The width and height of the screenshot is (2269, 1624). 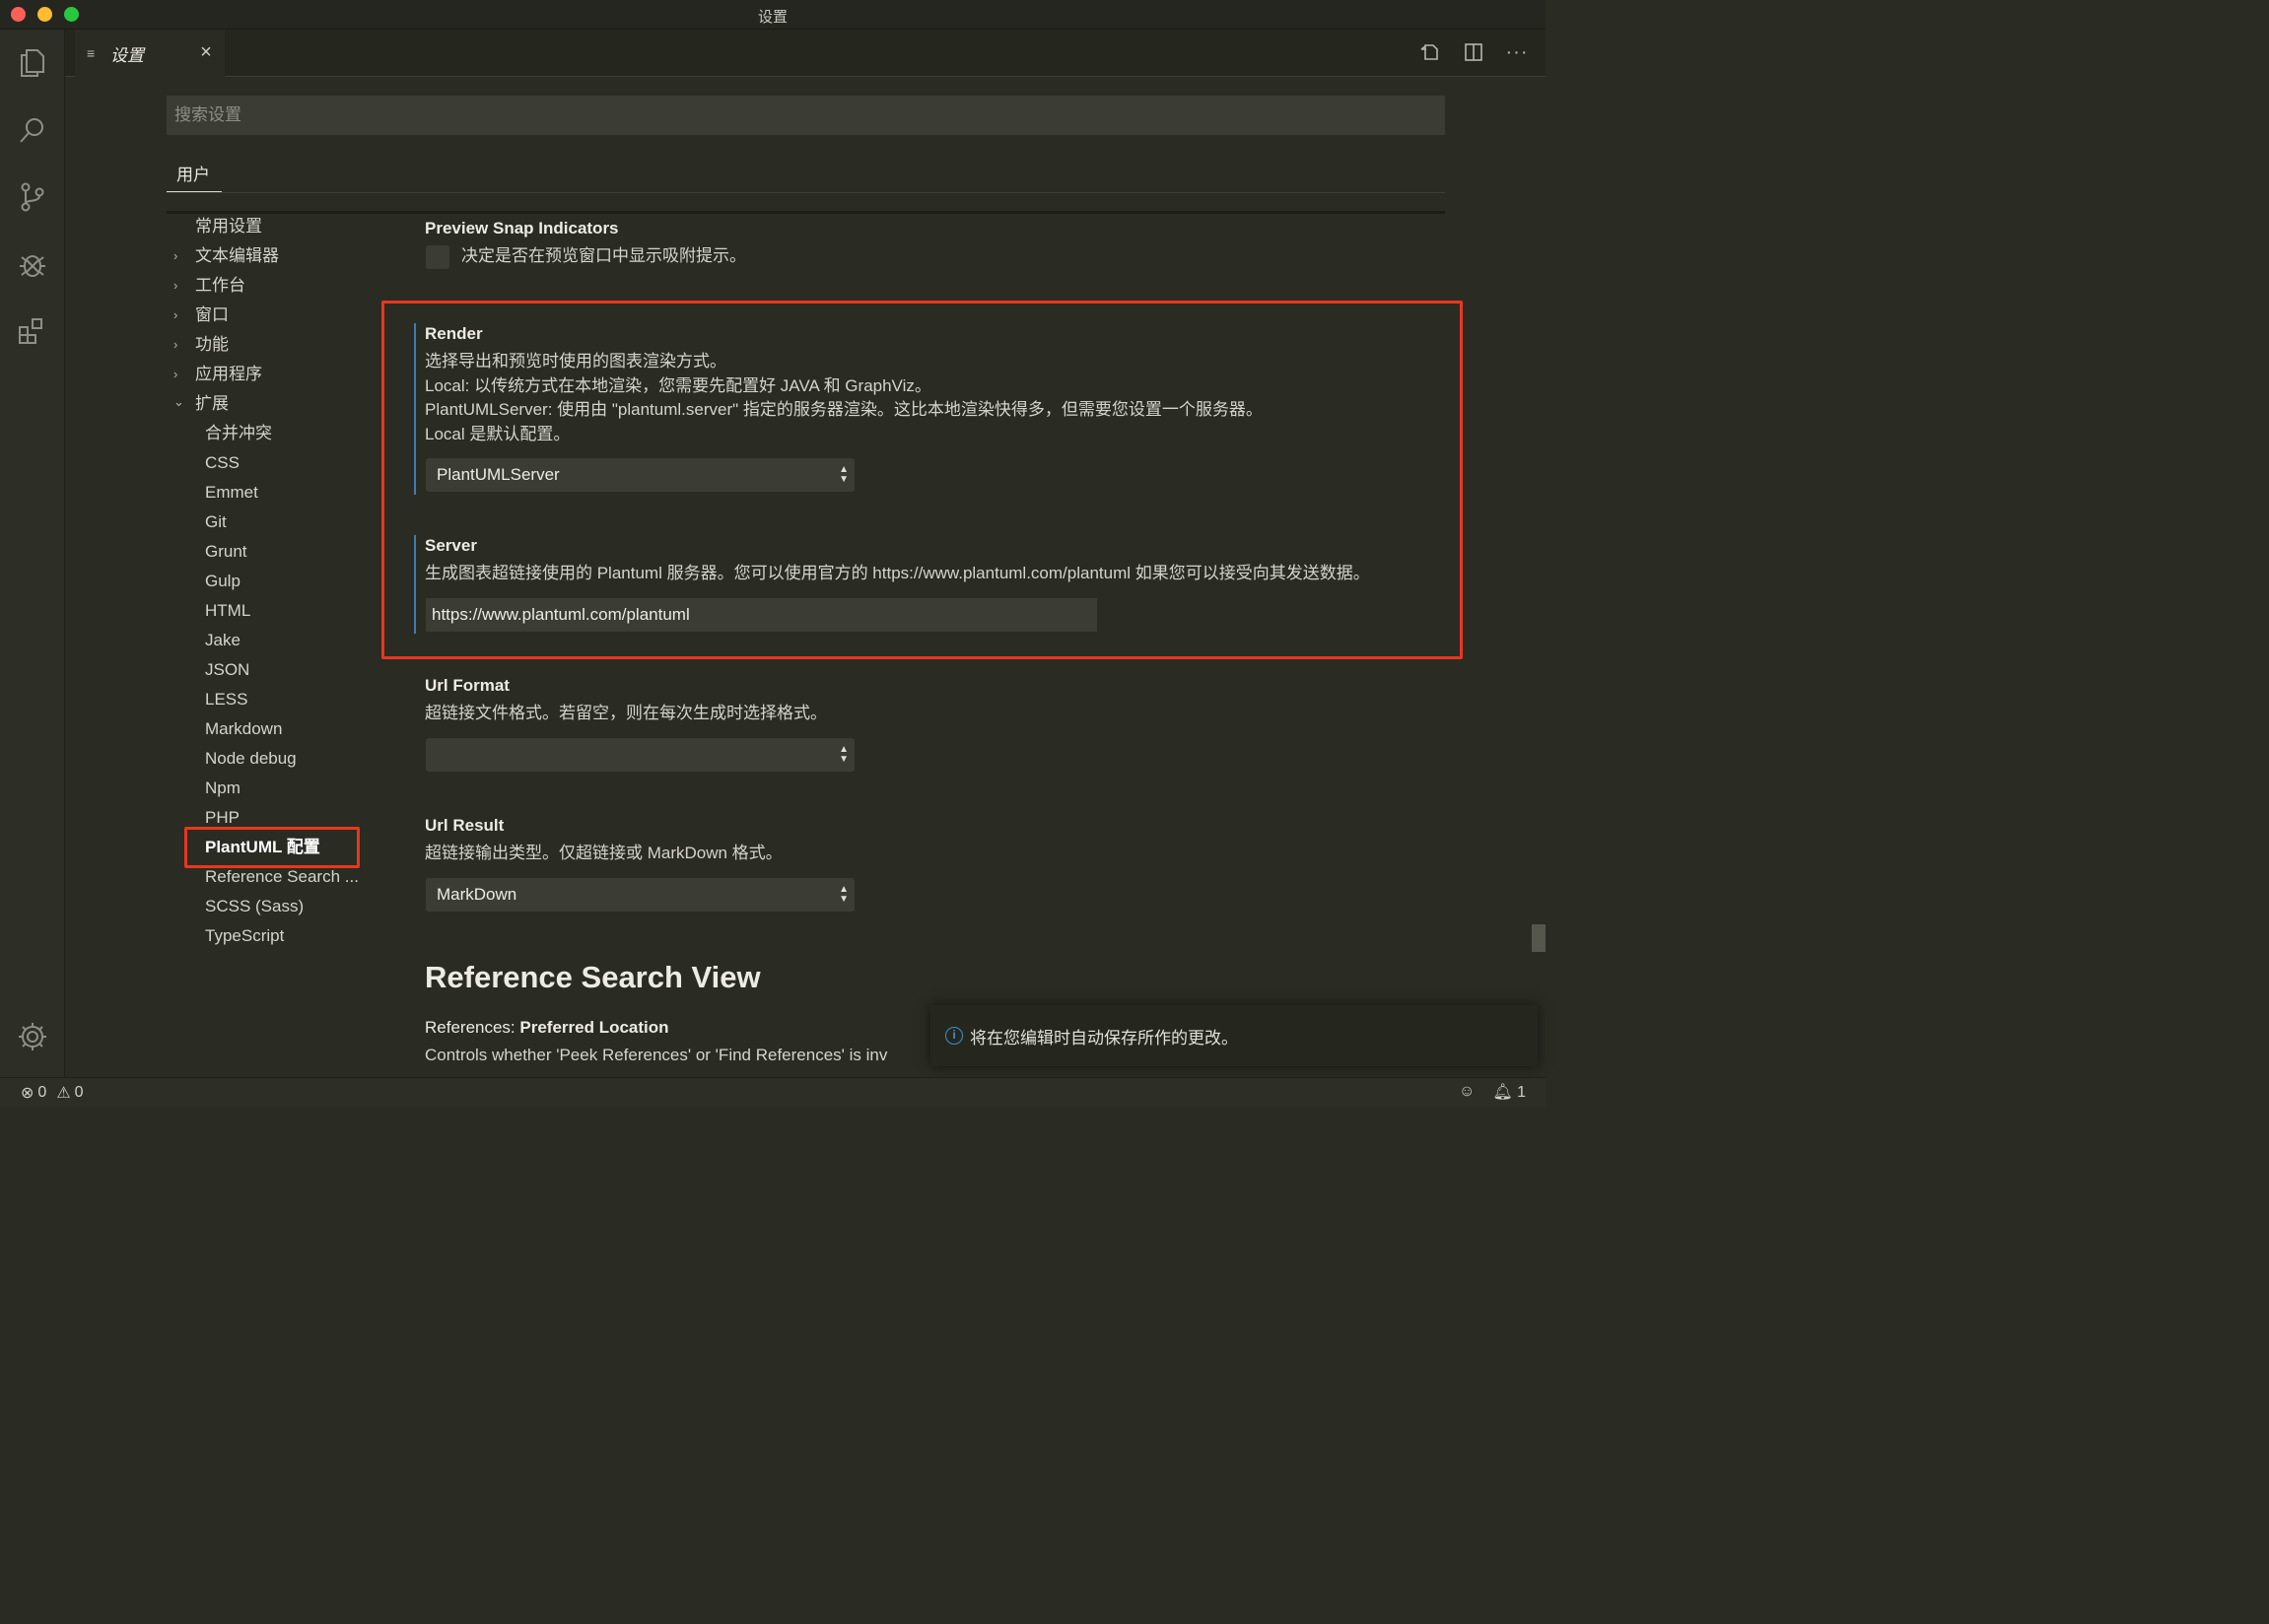 What do you see at coordinates (222, 463) in the screenshot?
I see `toc-item-css: CSS` at bounding box center [222, 463].